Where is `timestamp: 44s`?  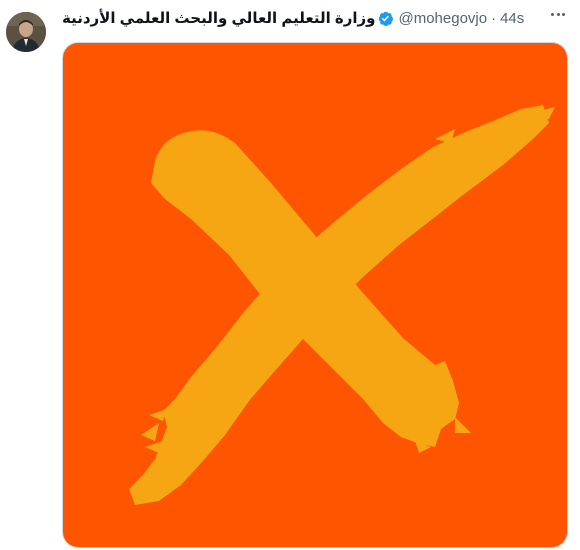 timestamp: 44s is located at coordinates (512, 18).